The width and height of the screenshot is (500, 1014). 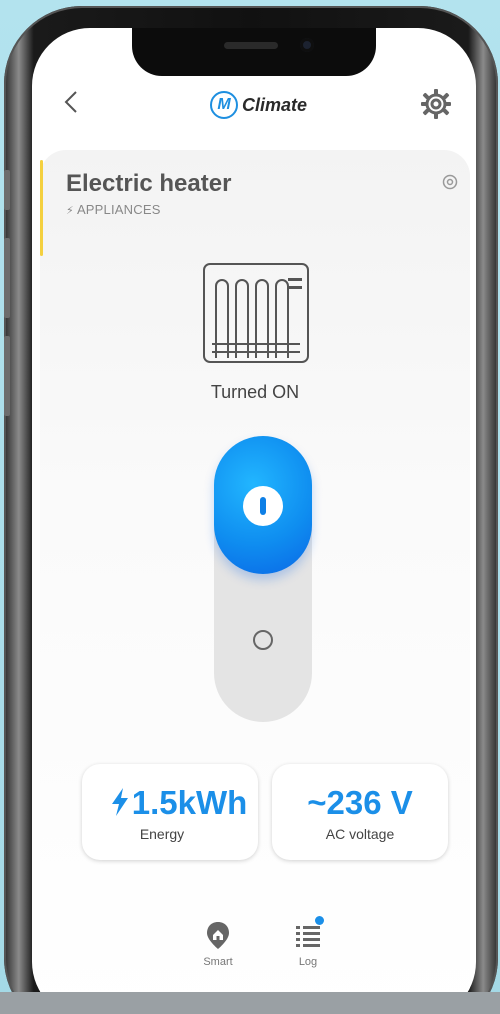 I want to click on plug-icon: ⚡, so click(x=70, y=211).